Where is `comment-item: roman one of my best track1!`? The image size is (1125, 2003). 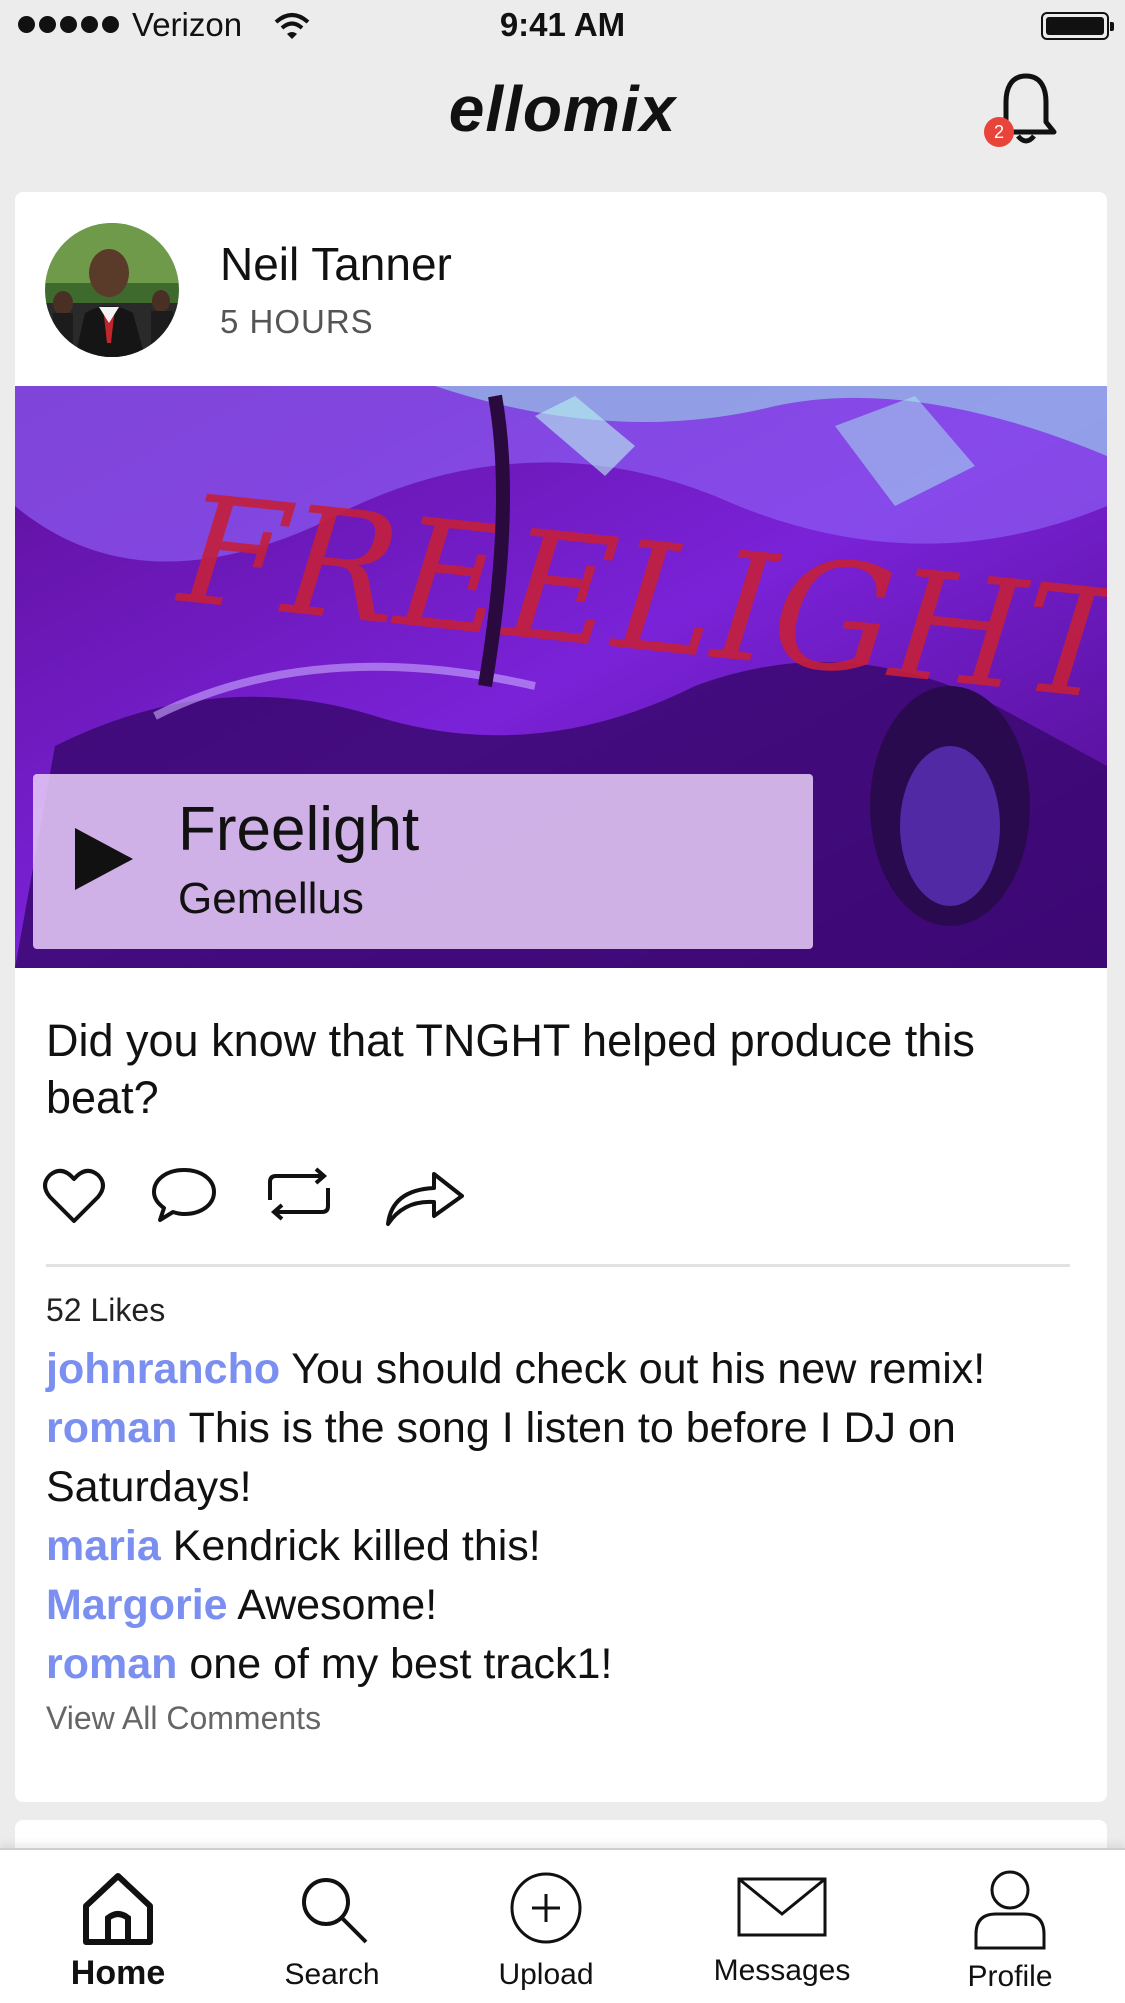 comment-item: roman one of my best track1! is located at coordinates (561, 1664).